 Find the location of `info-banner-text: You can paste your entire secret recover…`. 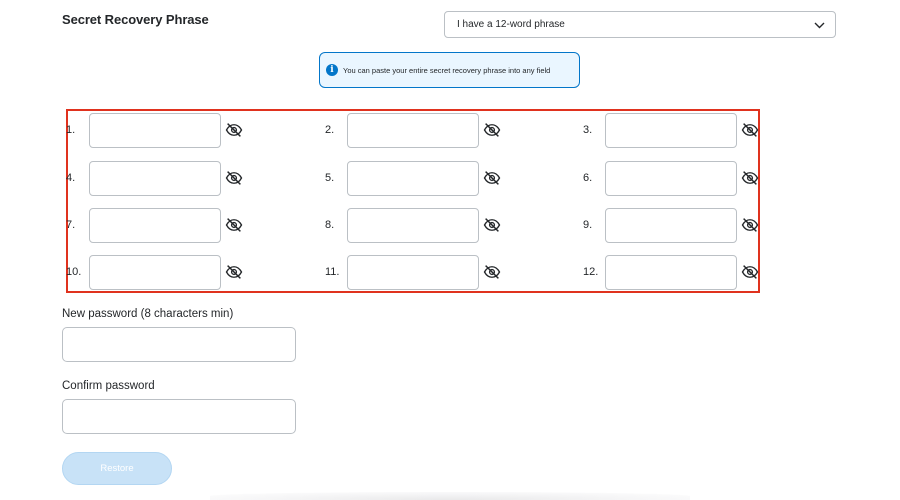

info-banner-text: You can paste your entire secret recover… is located at coordinates (447, 70).